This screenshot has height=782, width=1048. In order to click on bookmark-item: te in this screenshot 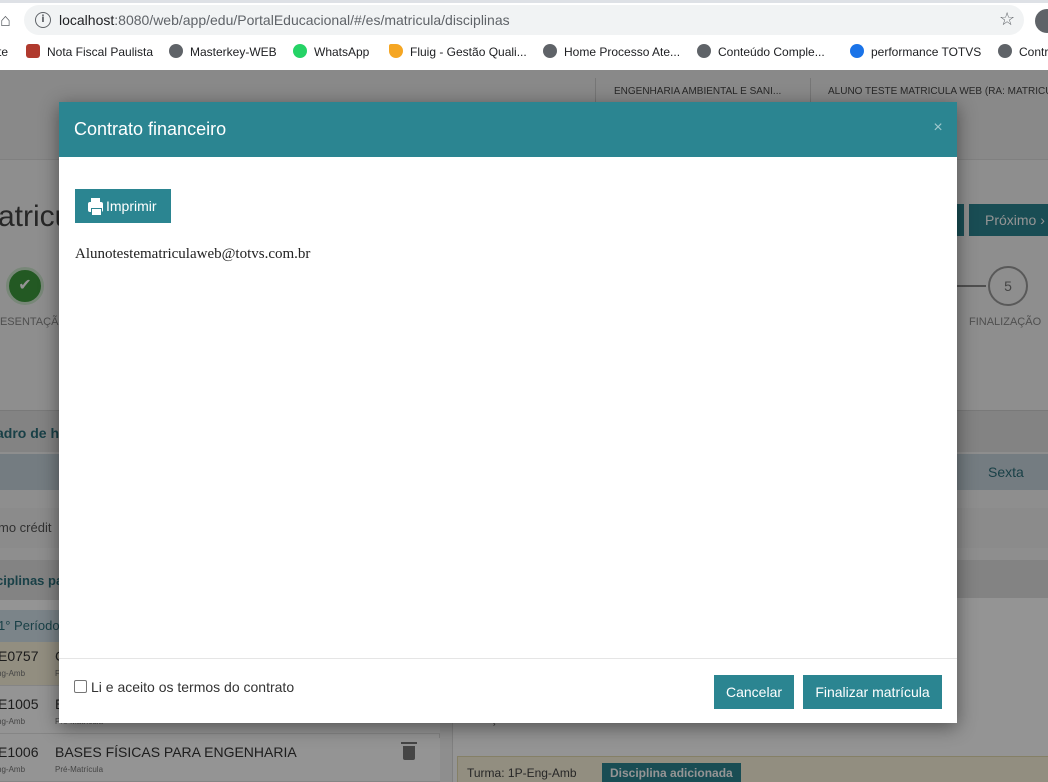, I will do `click(4, 52)`.